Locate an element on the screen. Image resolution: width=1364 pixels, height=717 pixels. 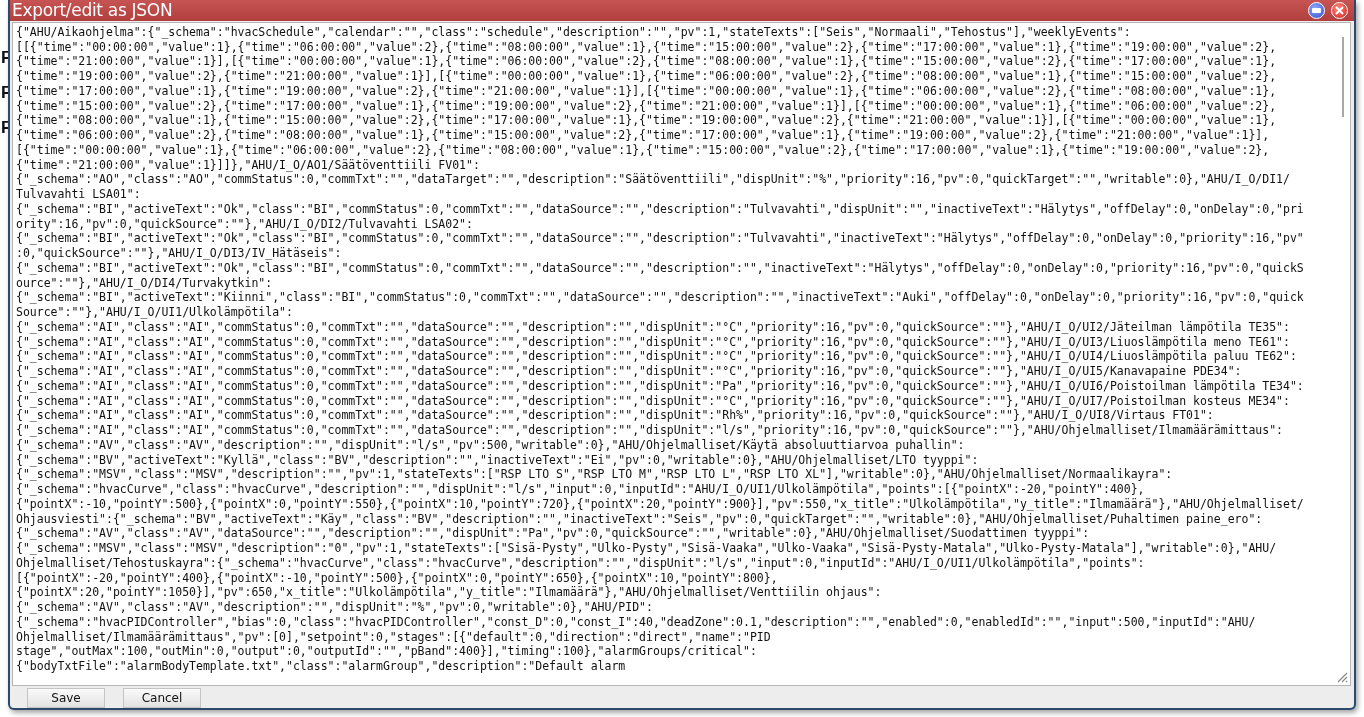
close-button is located at coordinates (1339, 10).